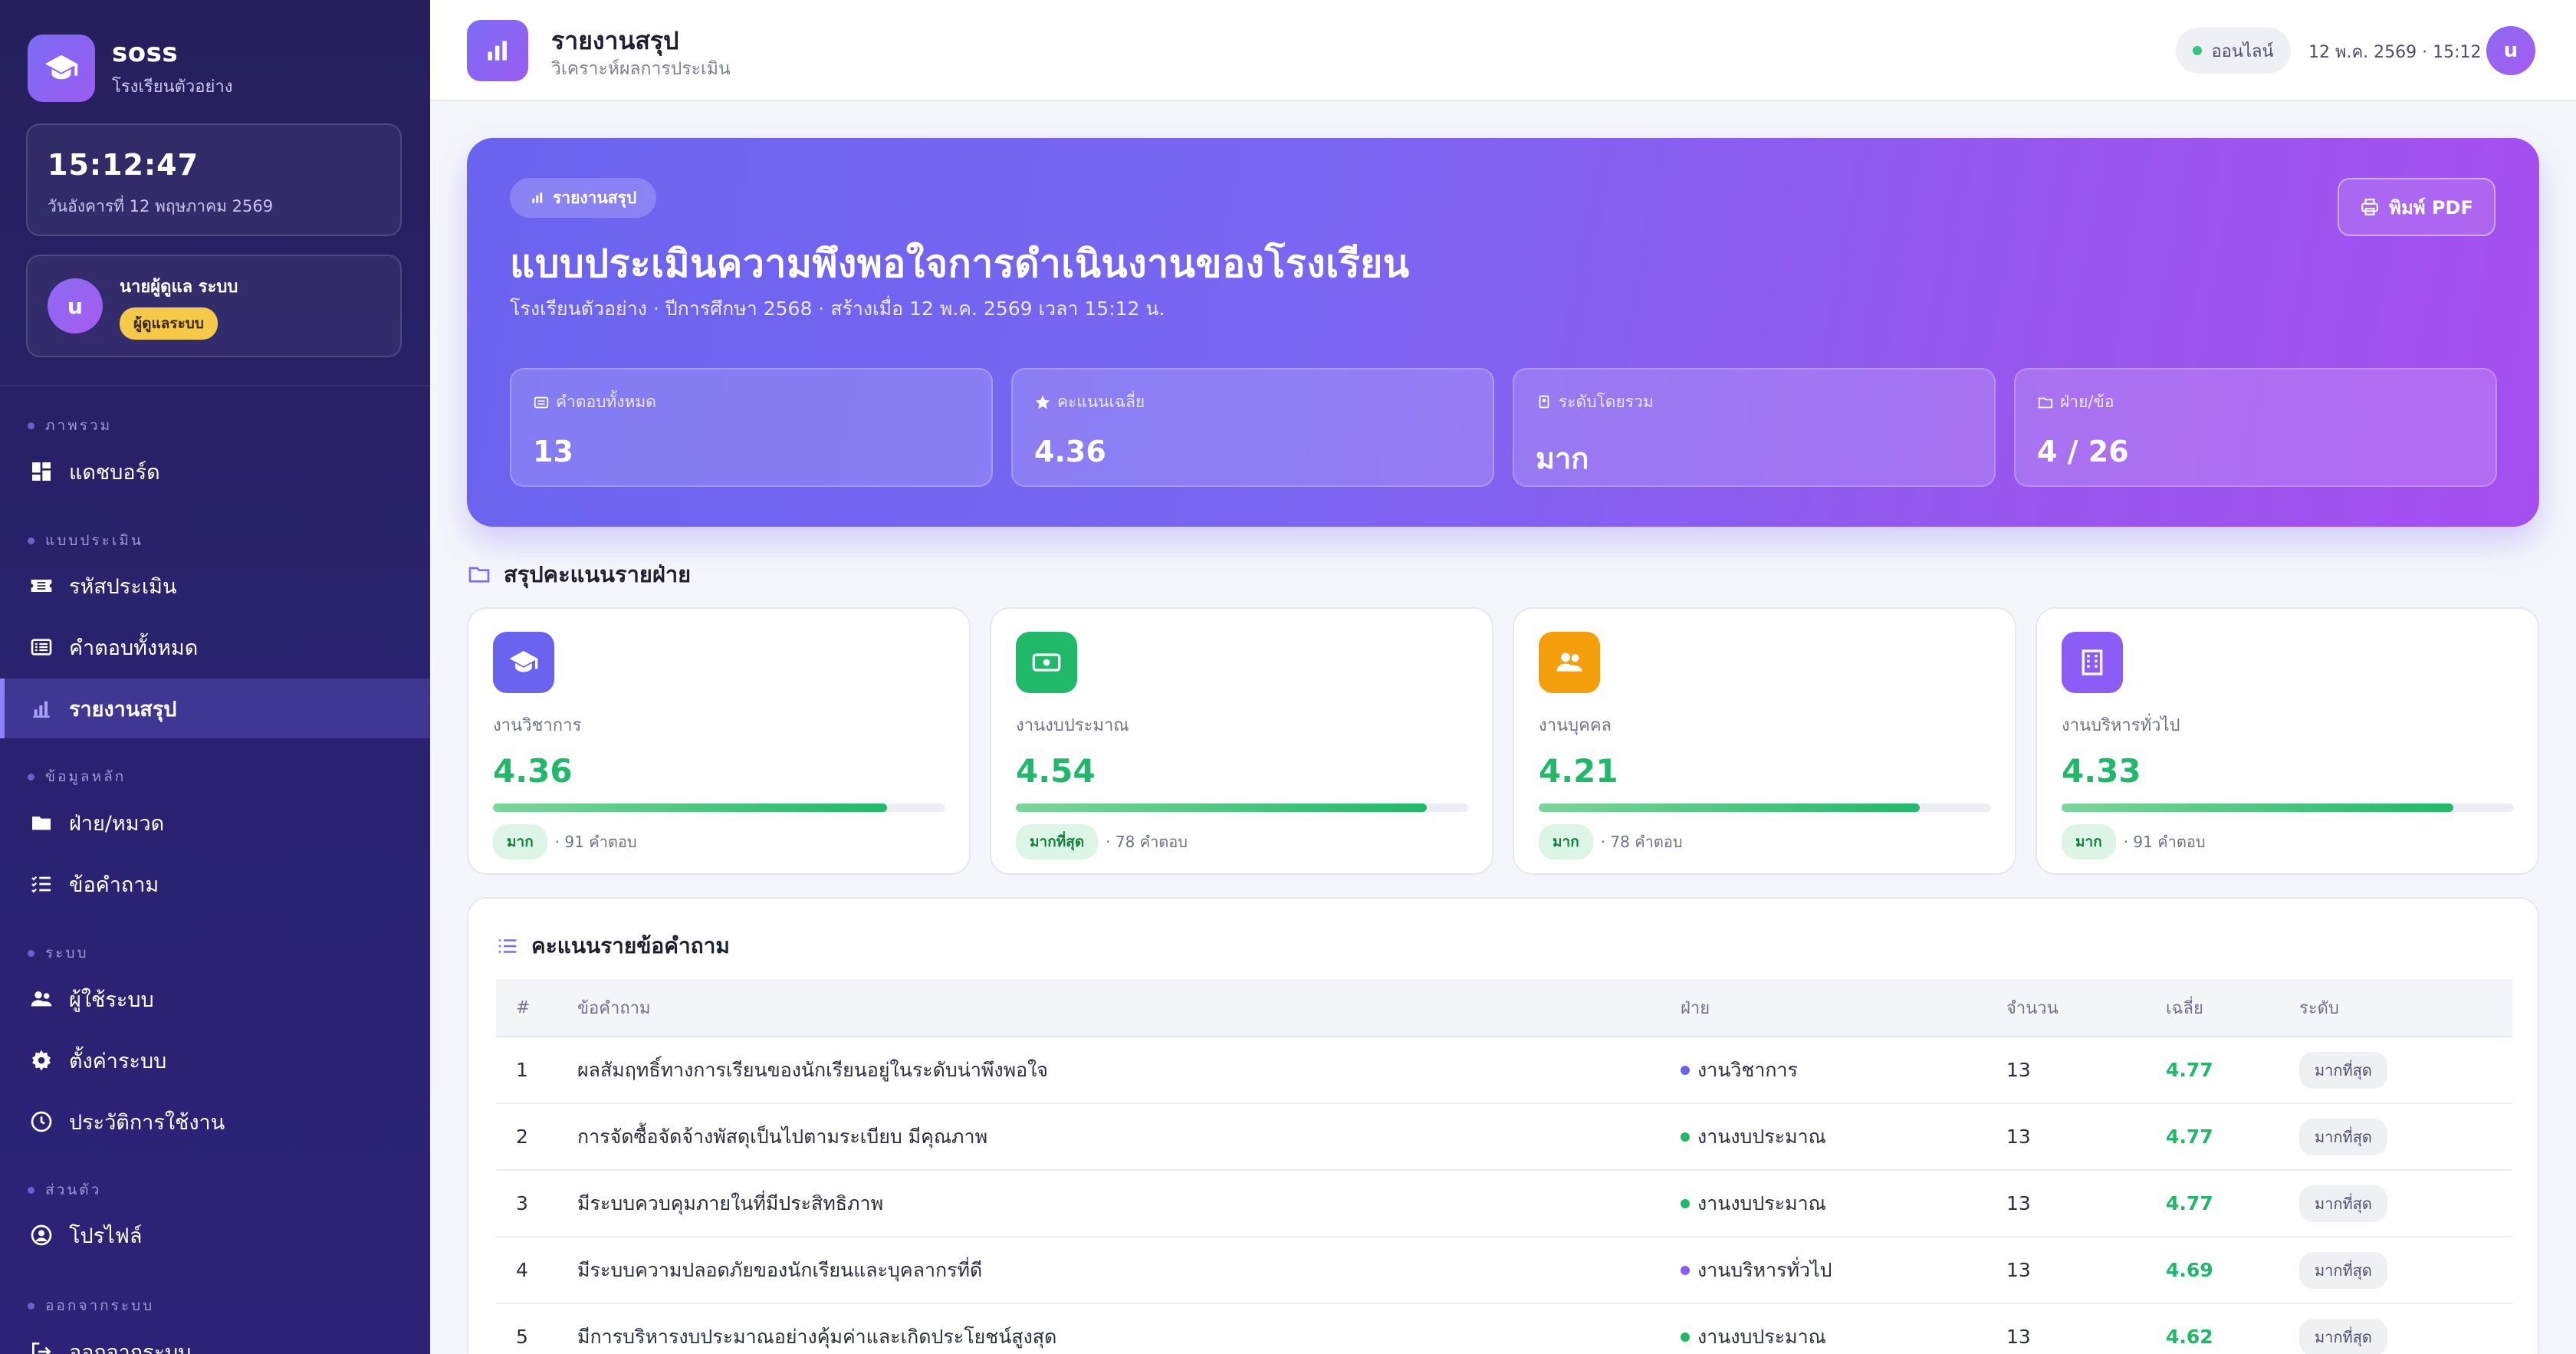 The width and height of the screenshot is (2576, 1354). What do you see at coordinates (118, 1061) in the screenshot?
I see `sidebar-item-label: ตั้งค่าระบบ` at bounding box center [118, 1061].